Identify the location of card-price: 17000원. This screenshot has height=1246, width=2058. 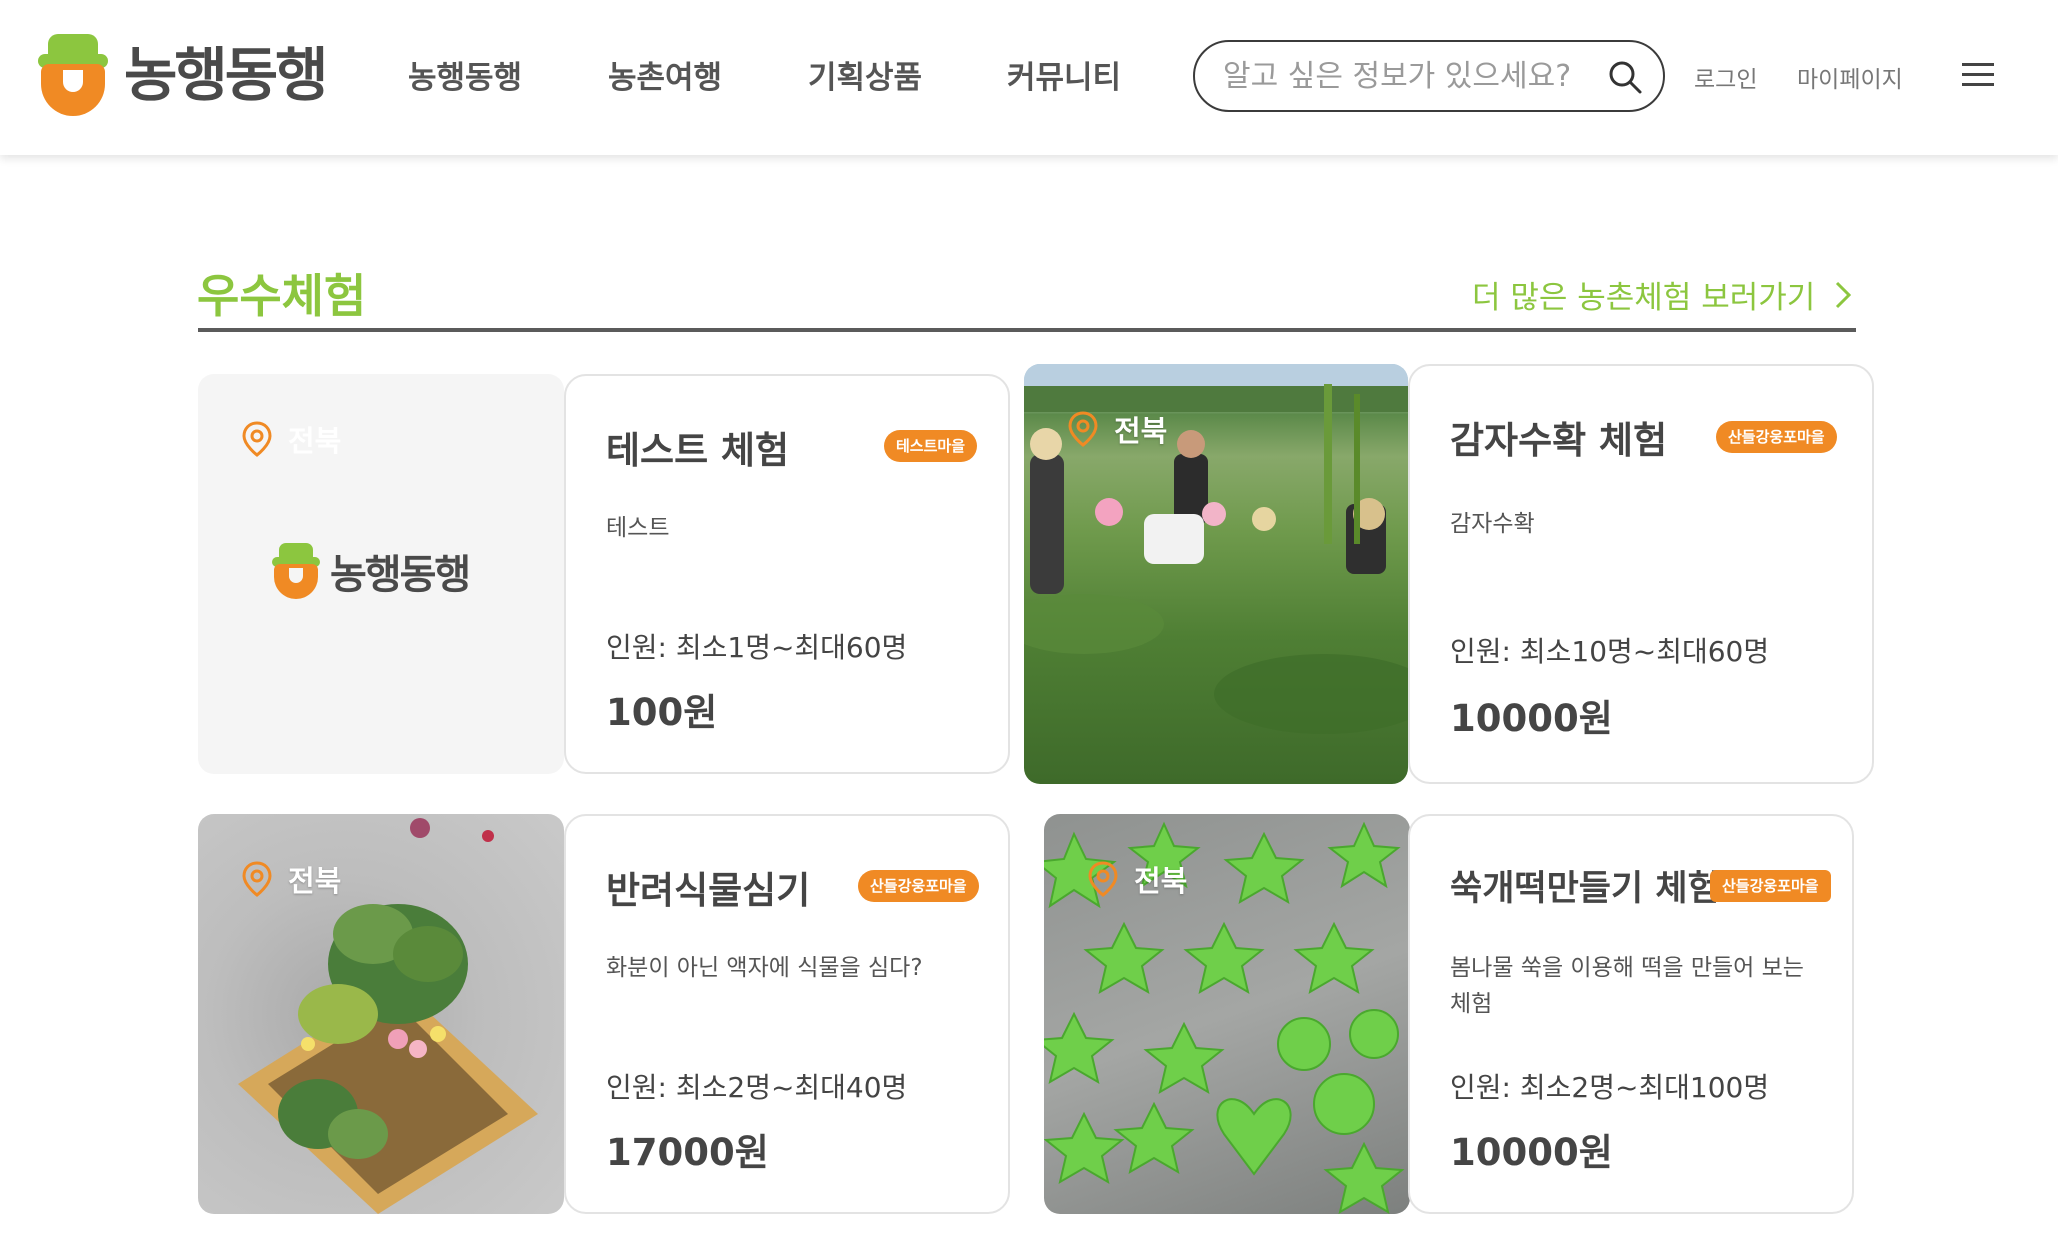
(687, 1152).